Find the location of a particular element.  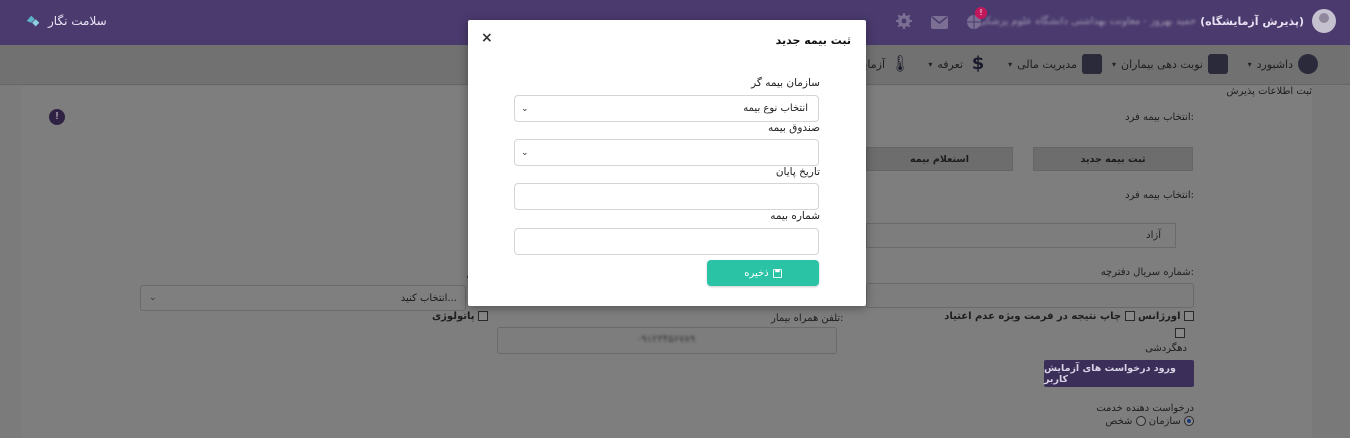

transgender-checkbox is located at coordinates (1180, 333).